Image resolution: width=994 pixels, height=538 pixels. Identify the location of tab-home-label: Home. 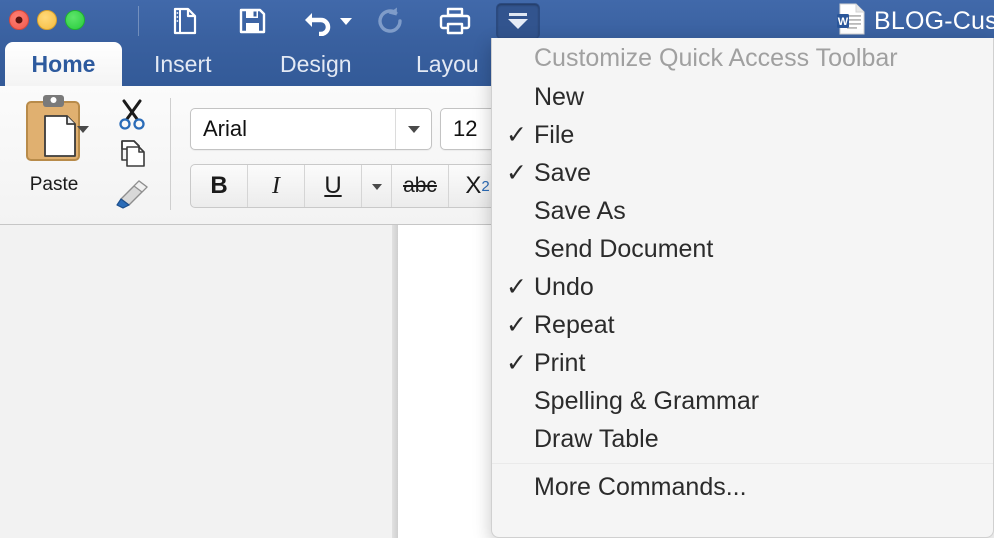
(63, 63).